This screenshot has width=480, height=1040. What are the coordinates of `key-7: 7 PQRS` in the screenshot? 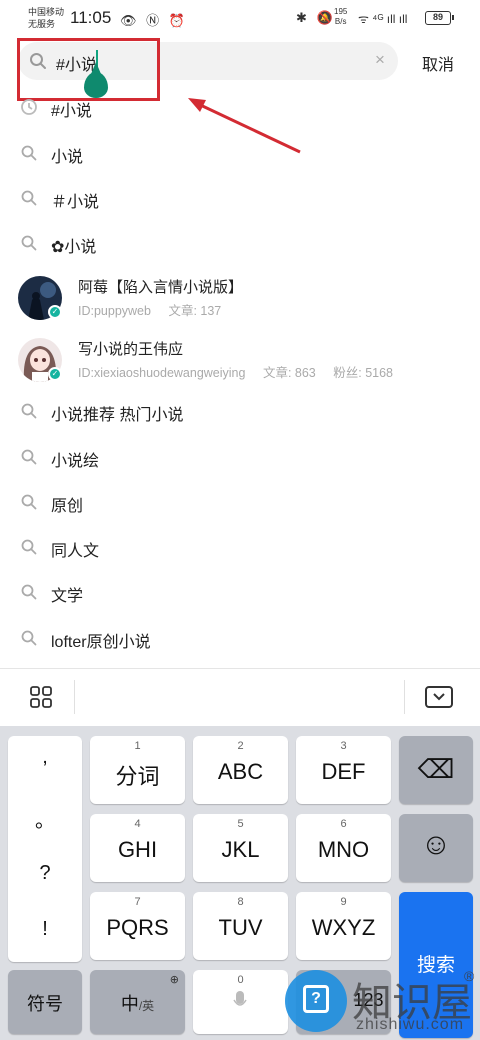 It's located at (137, 926).